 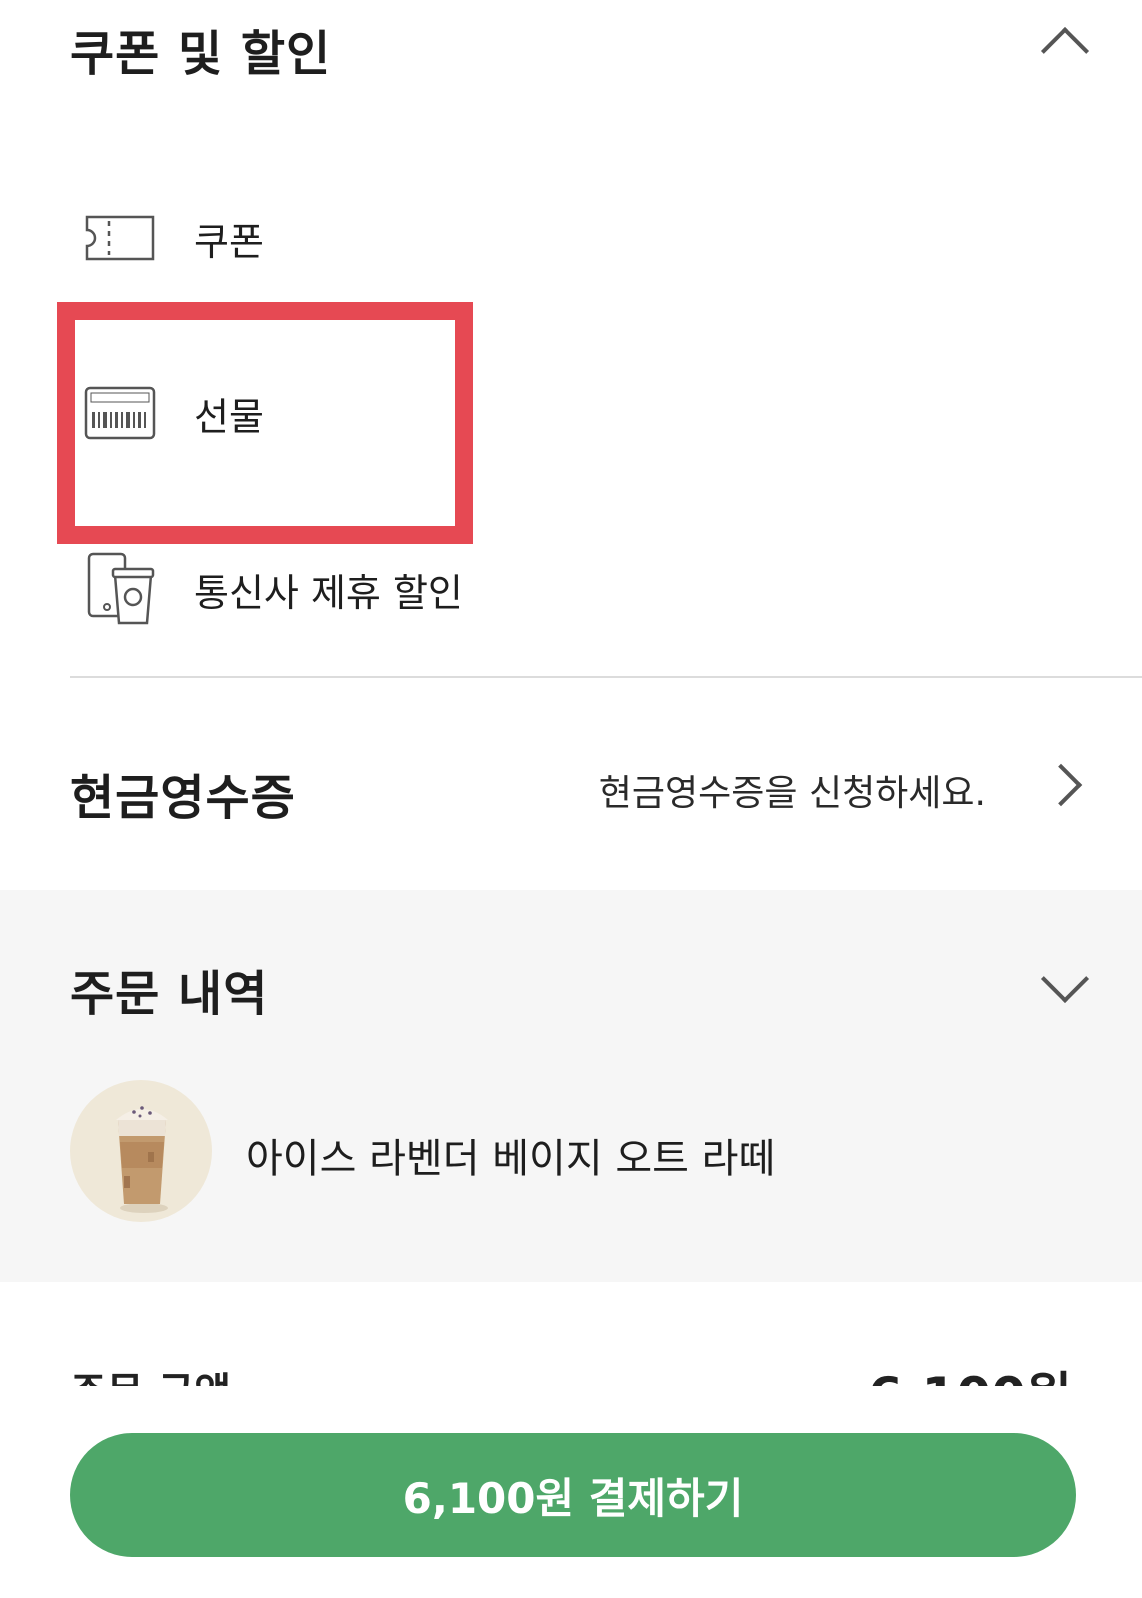 What do you see at coordinates (1061, 785) in the screenshot?
I see `chevron-right-icon` at bounding box center [1061, 785].